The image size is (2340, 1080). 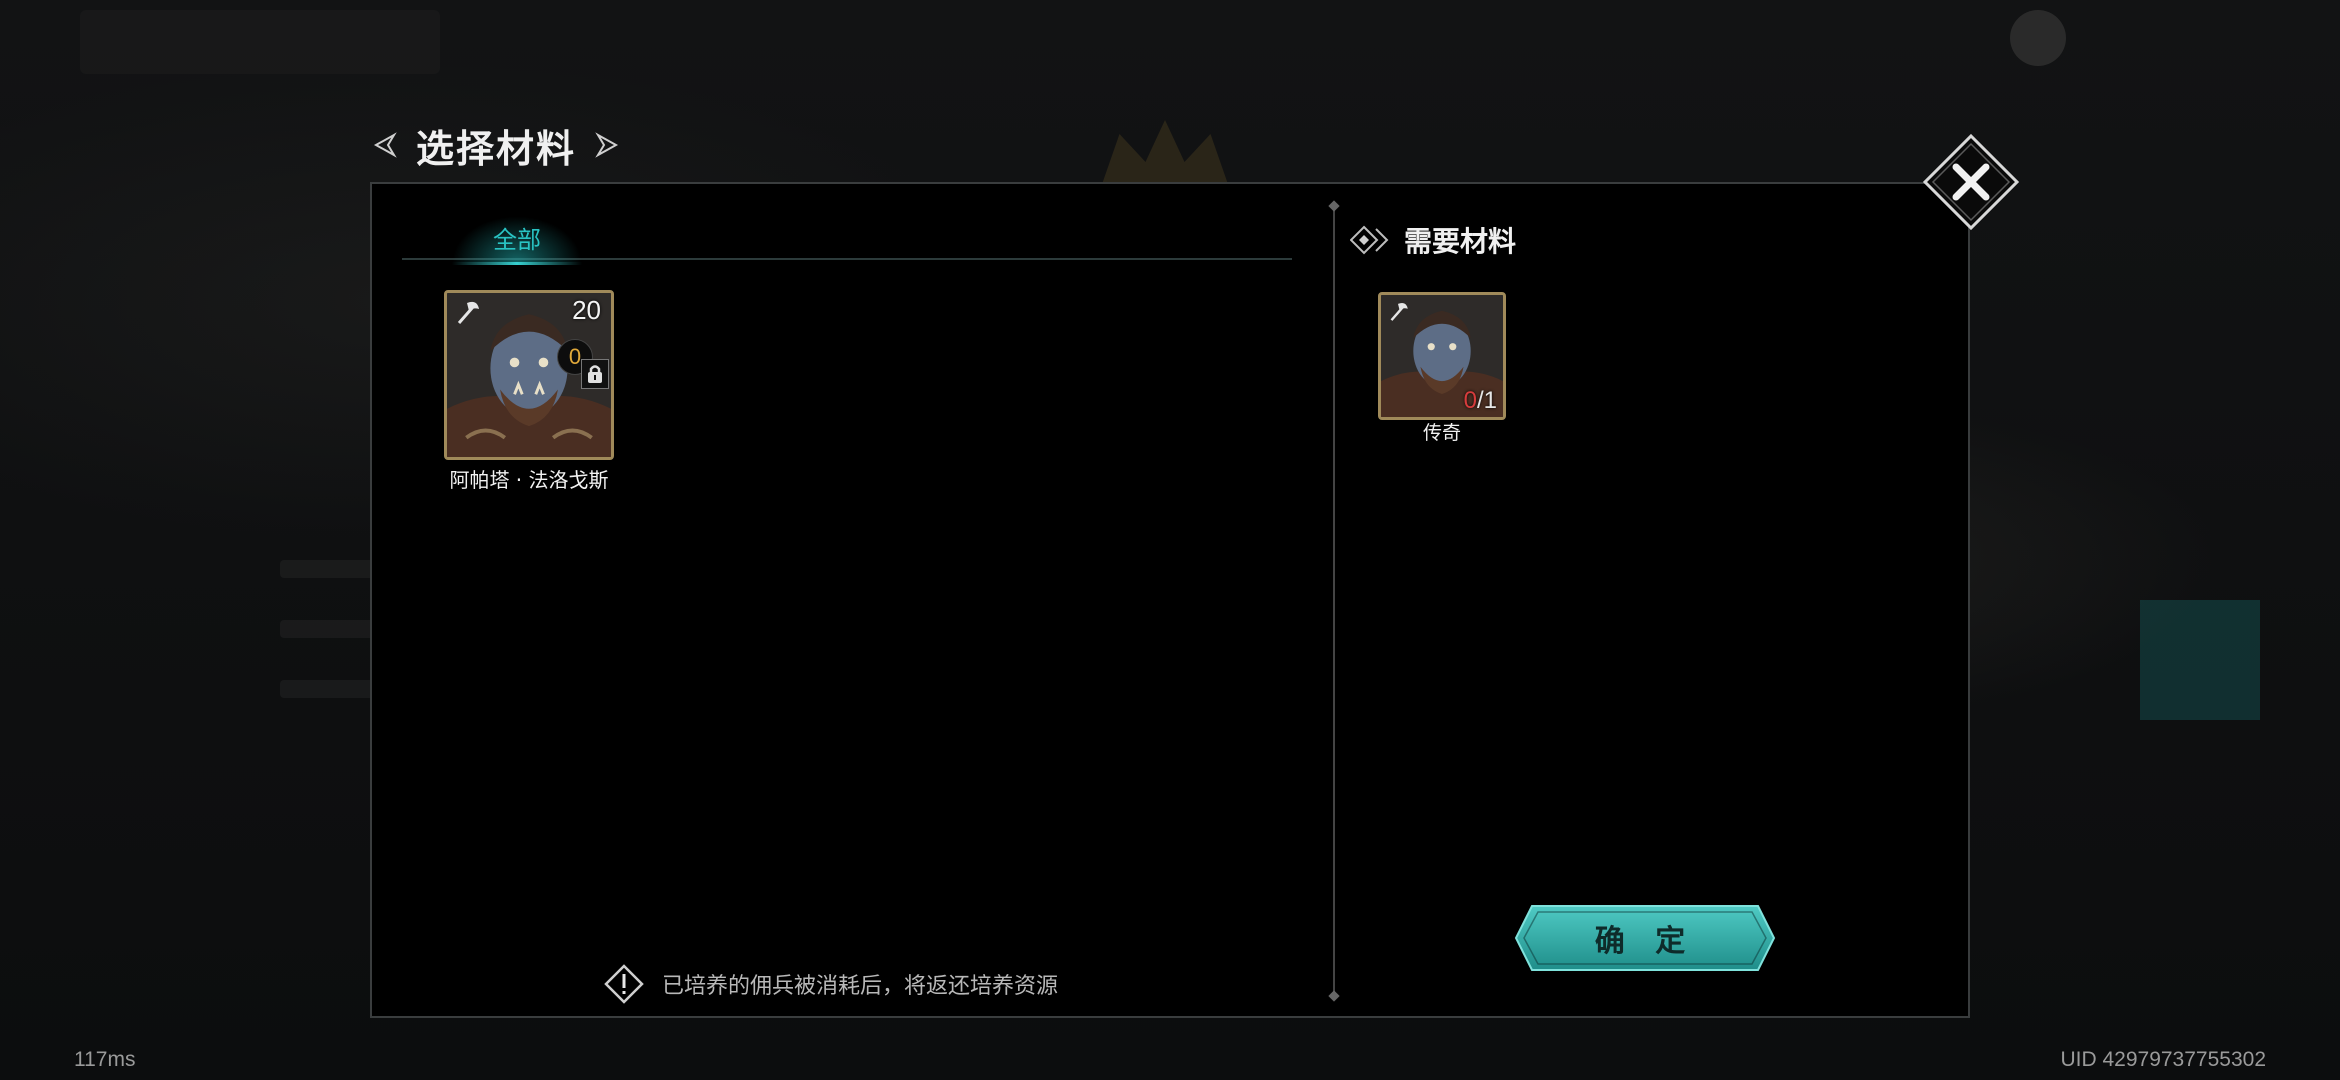 What do you see at coordinates (624, 984) in the screenshot?
I see `warning-icon` at bounding box center [624, 984].